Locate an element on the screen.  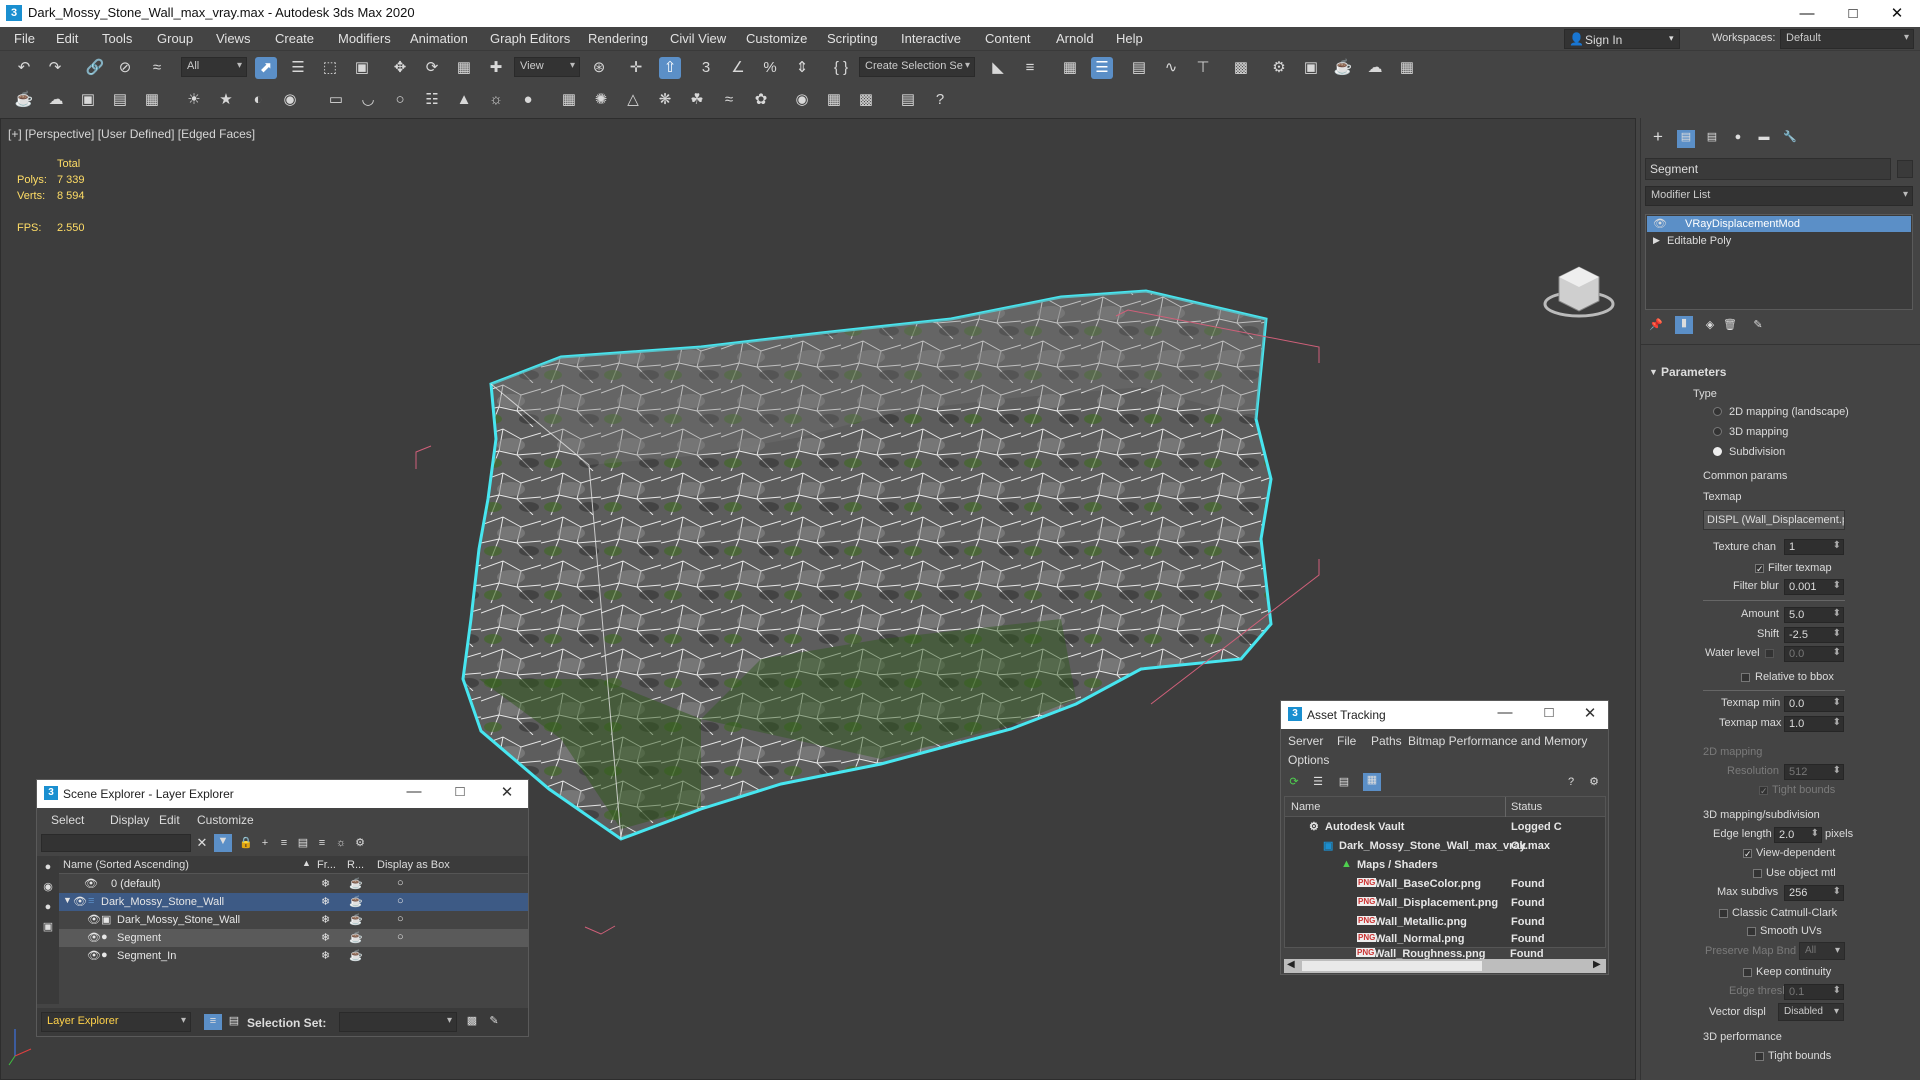
vray-table-icon: ▦ is located at coordinates (152, 100).